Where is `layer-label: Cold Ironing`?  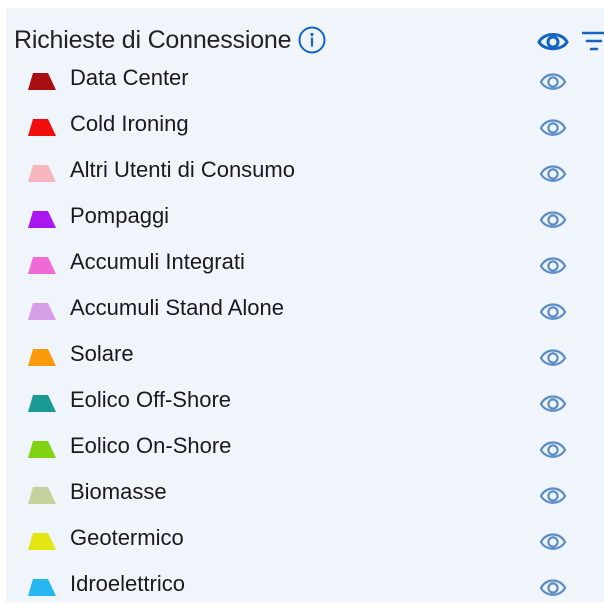
layer-label: Cold Ironing is located at coordinates (129, 123).